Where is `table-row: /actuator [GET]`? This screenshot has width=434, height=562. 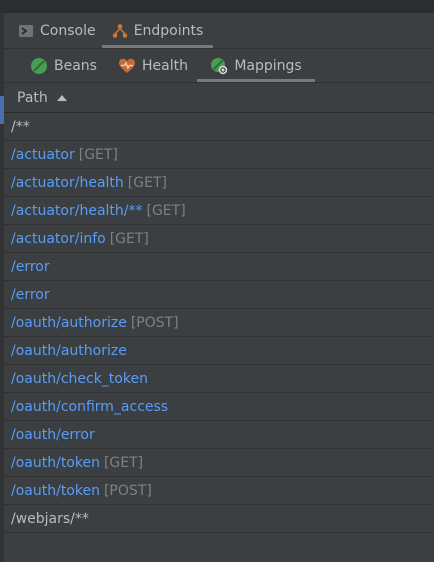 table-row: /actuator [GET] is located at coordinates (219, 155).